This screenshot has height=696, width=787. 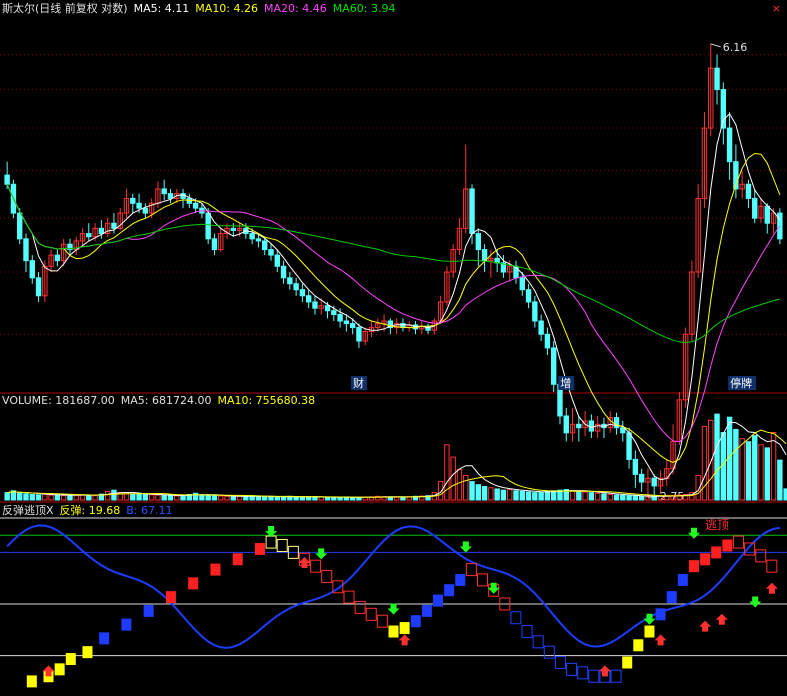 I want to click on vol-ma10-legend: MA10: 755680.38, so click(x=266, y=400).